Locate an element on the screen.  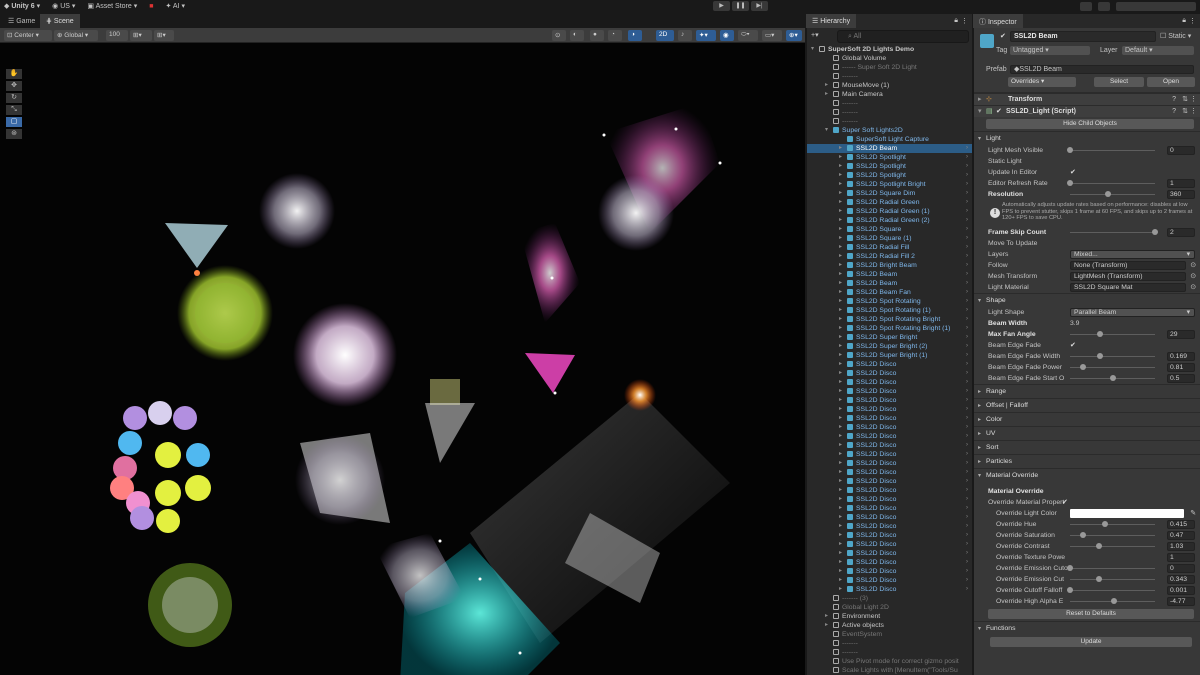
resolution-slider is located at coordinates (1112, 194).